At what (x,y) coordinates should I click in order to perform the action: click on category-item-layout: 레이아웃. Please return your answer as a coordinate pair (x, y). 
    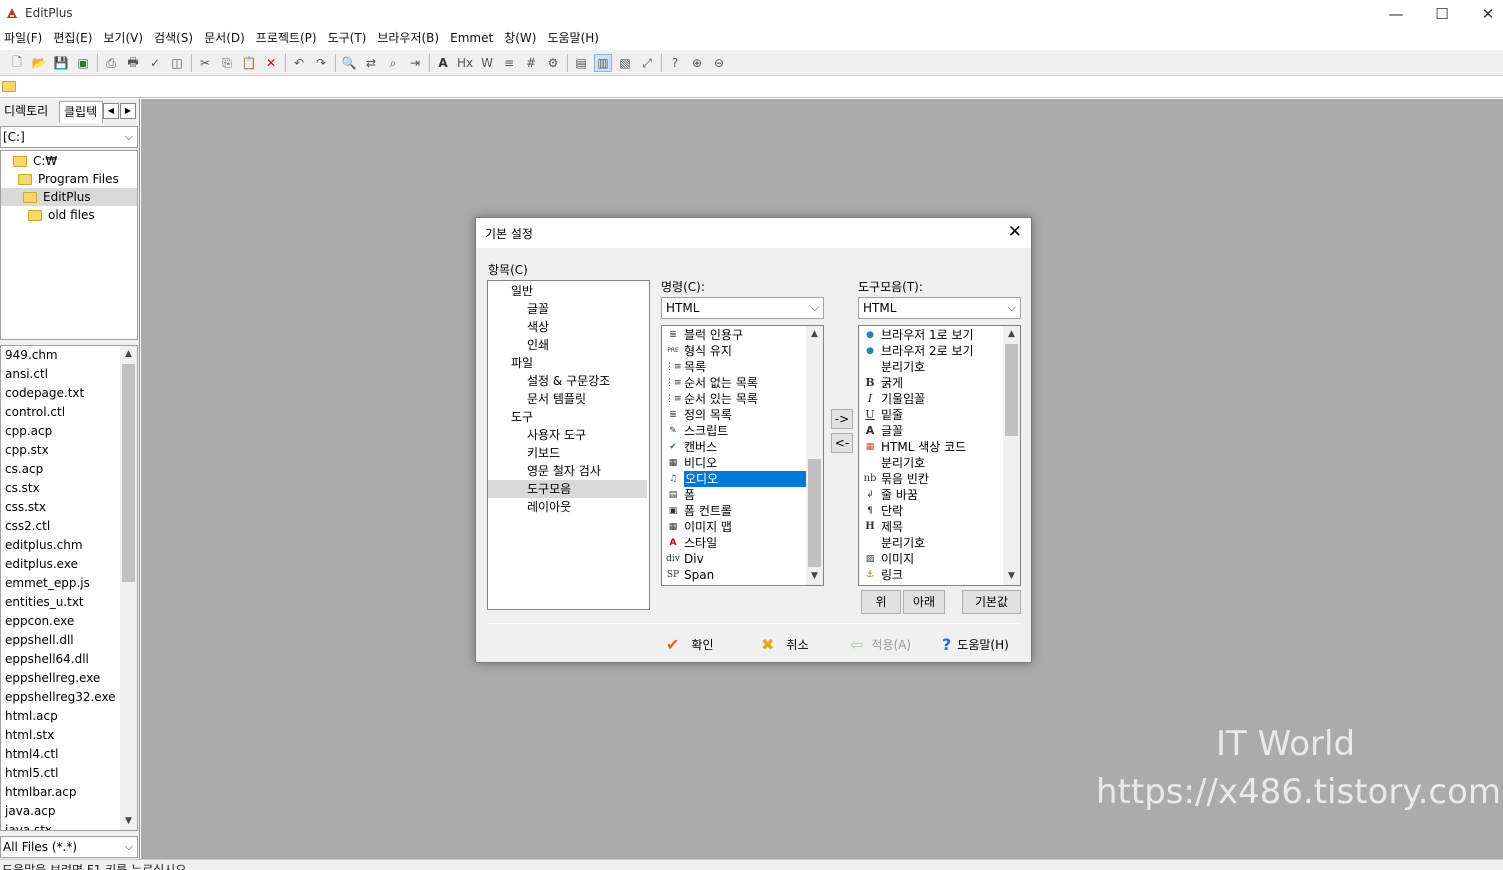
    Looking at the image, I should click on (567, 507).